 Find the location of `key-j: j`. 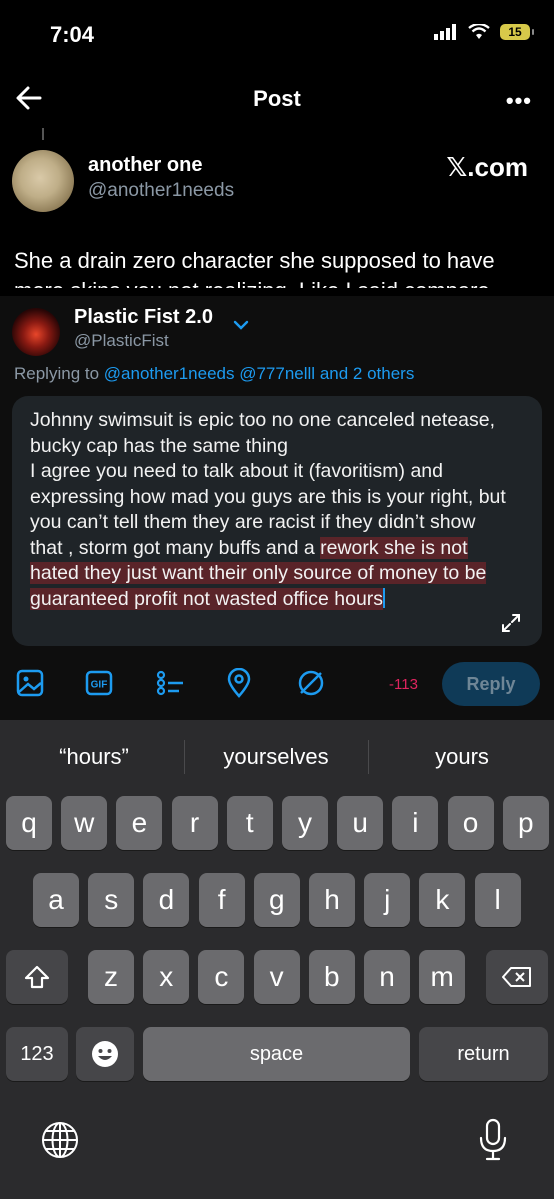

key-j: j is located at coordinates (387, 900).